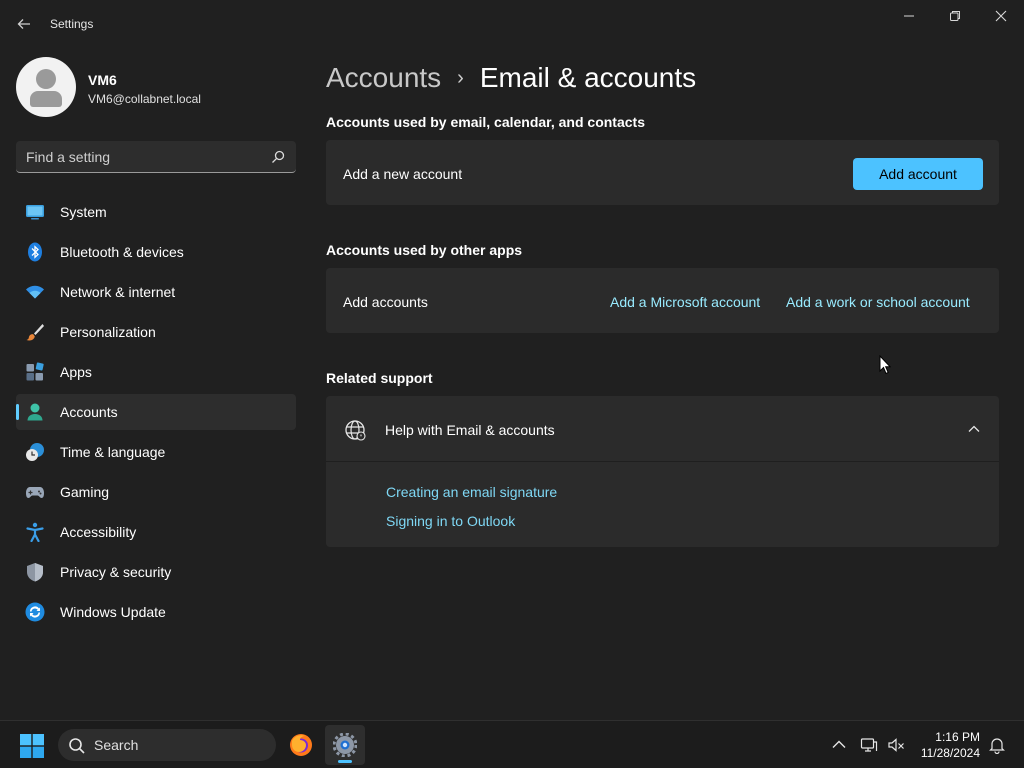 Image resolution: width=1024 pixels, height=768 pixels. I want to click on windows-logo-icon, so click(32, 746).